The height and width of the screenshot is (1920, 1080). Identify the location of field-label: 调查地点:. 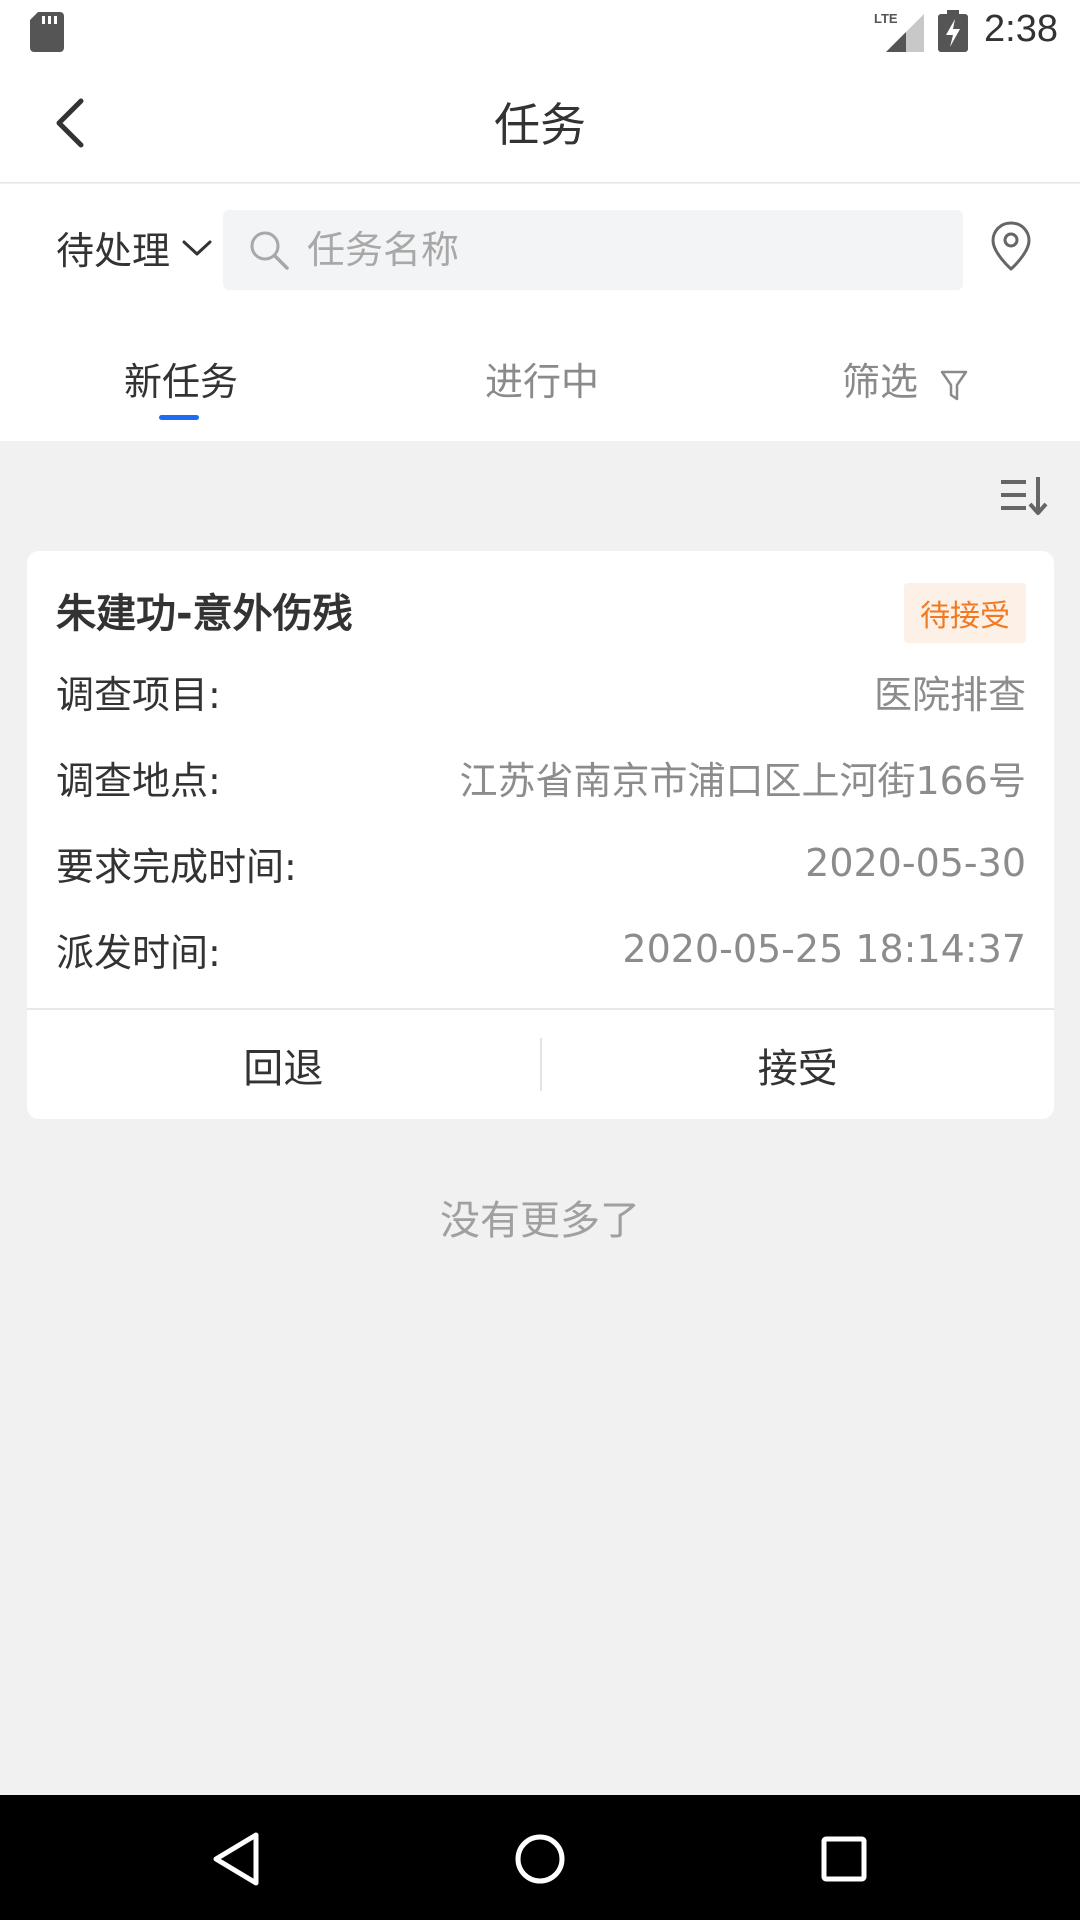
(138, 780).